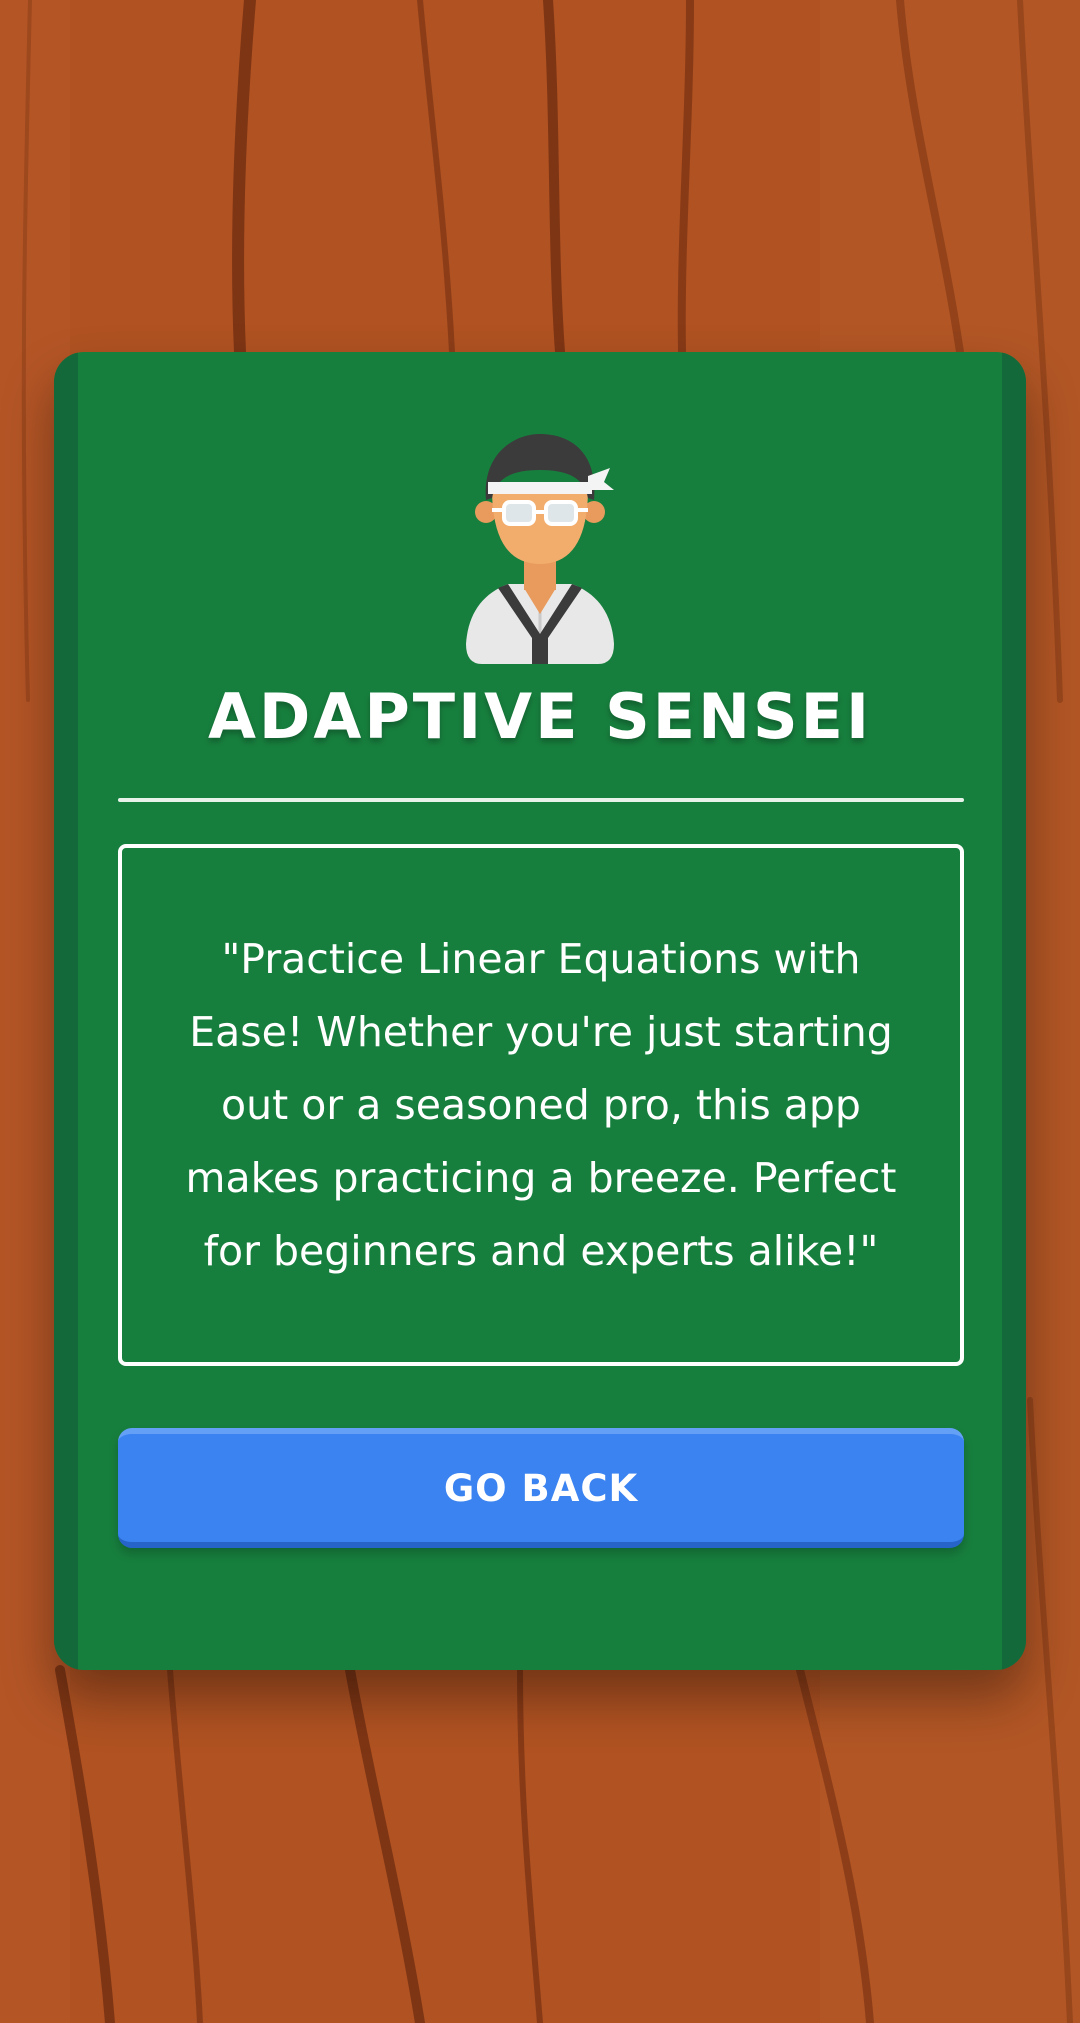 The height and width of the screenshot is (2023, 1080). Describe the element at coordinates (541, 800) in the screenshot. I see `title-divider` at that location.